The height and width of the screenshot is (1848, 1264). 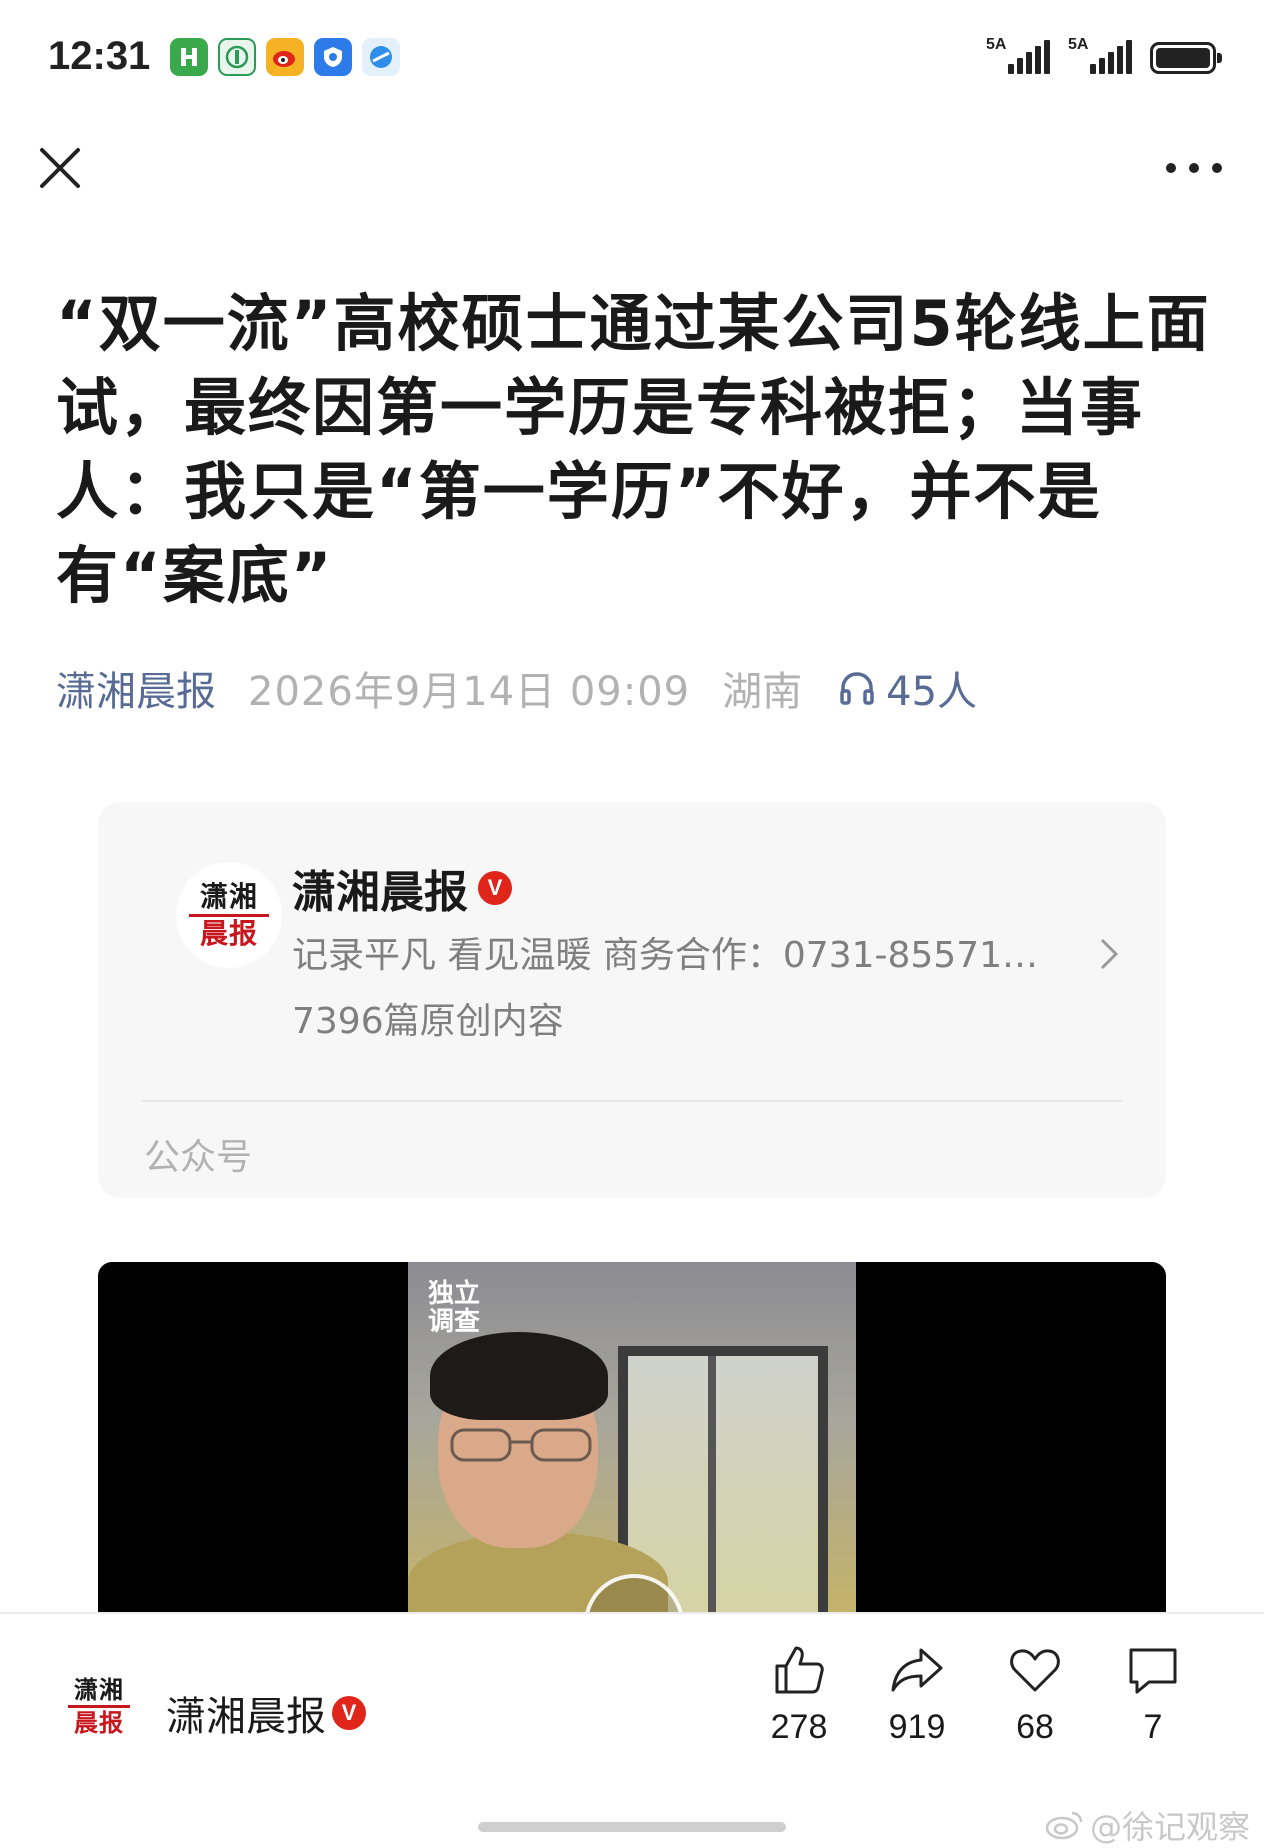 I want to click on bottom-account-name-row: 潇湘晨报 V, so click(x=266, y=1713).